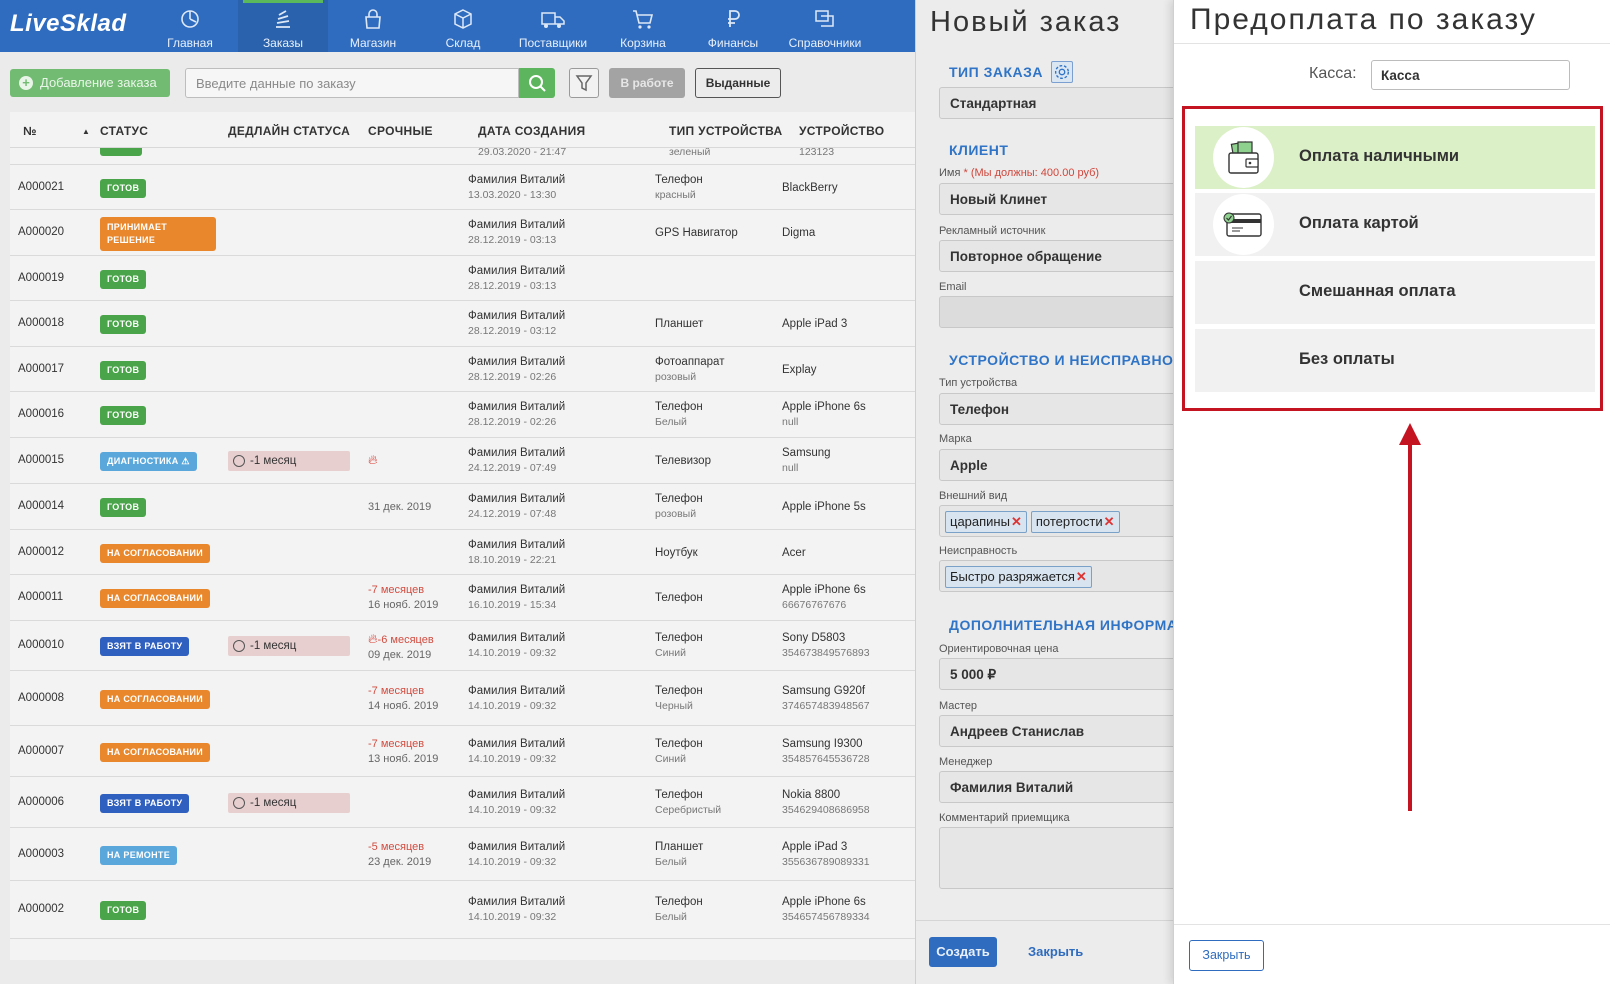 The height and width of the screenshot is (984, 1610). I want to click on column-header-device: УСТРОЙСТВО, so click(841, 131).